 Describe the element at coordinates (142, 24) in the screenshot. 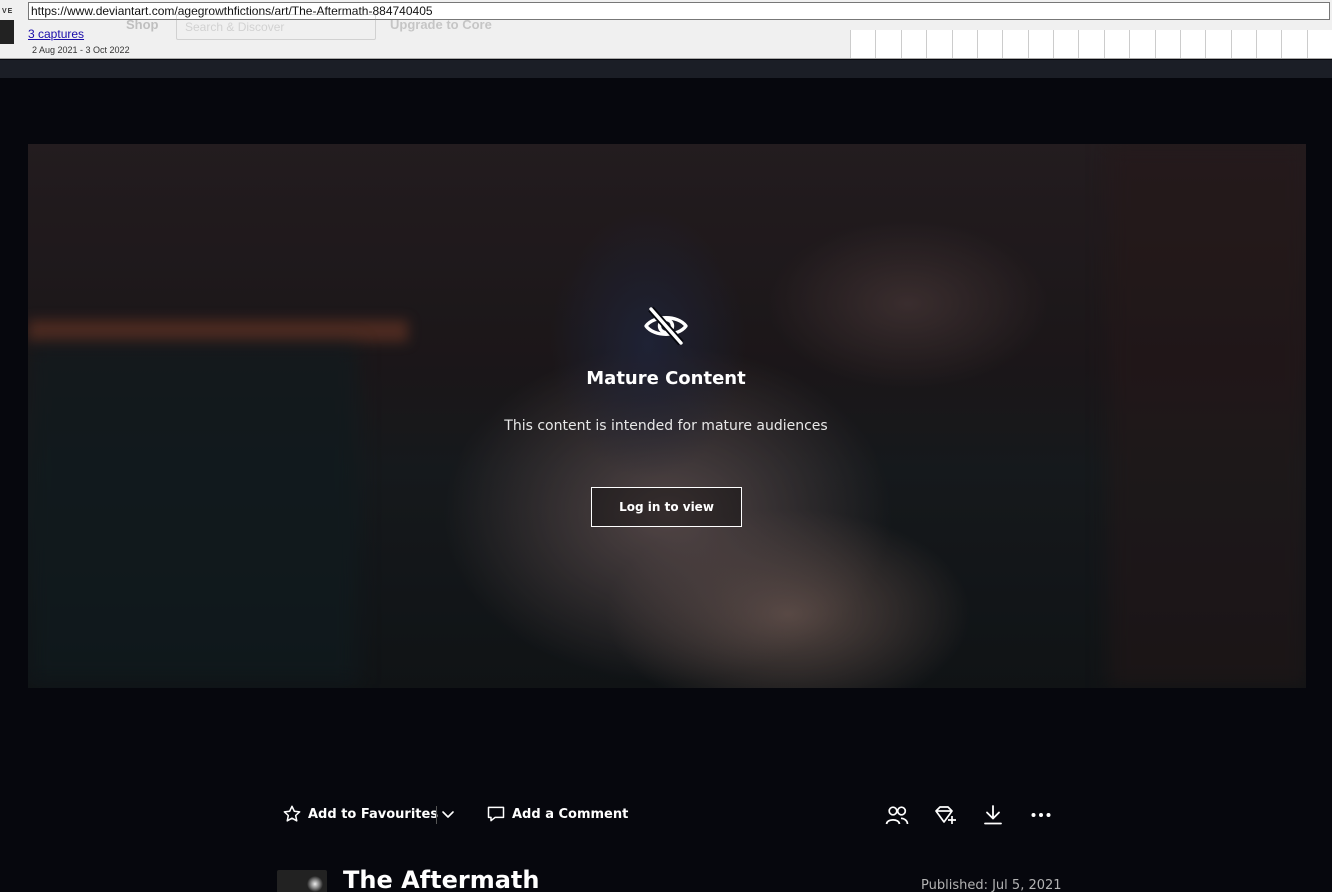

I see `shop-link: Shop` at that location.